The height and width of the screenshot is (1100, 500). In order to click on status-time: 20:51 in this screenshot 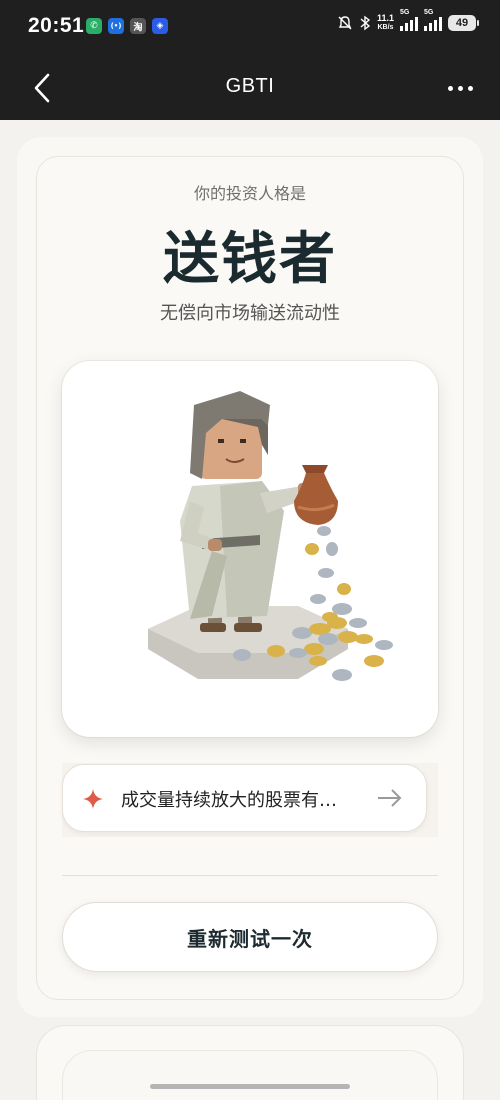, I will do `click(56, 25)`.